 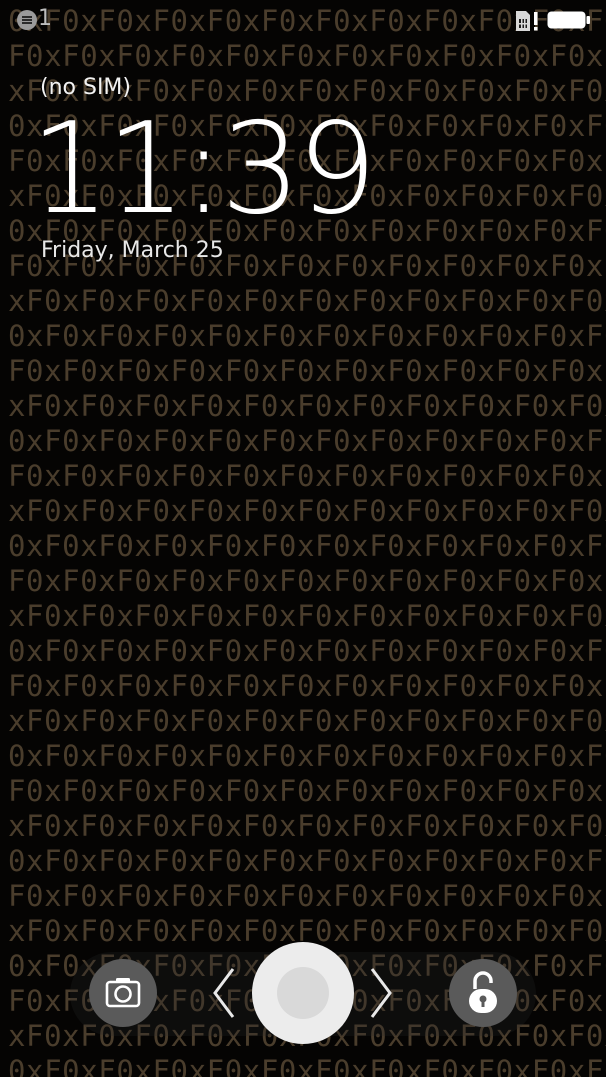 I want to click on status-bar: 1, so click(x=303, y=20).